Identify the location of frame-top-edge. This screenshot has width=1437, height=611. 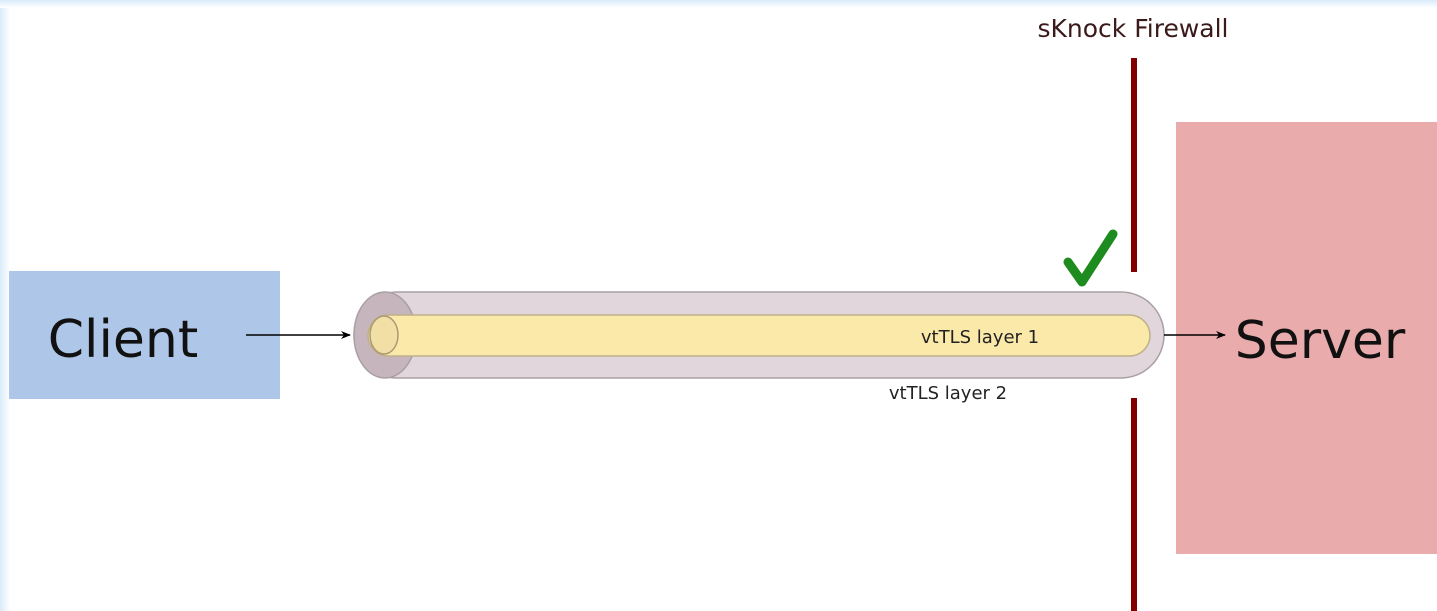
(718, 4).